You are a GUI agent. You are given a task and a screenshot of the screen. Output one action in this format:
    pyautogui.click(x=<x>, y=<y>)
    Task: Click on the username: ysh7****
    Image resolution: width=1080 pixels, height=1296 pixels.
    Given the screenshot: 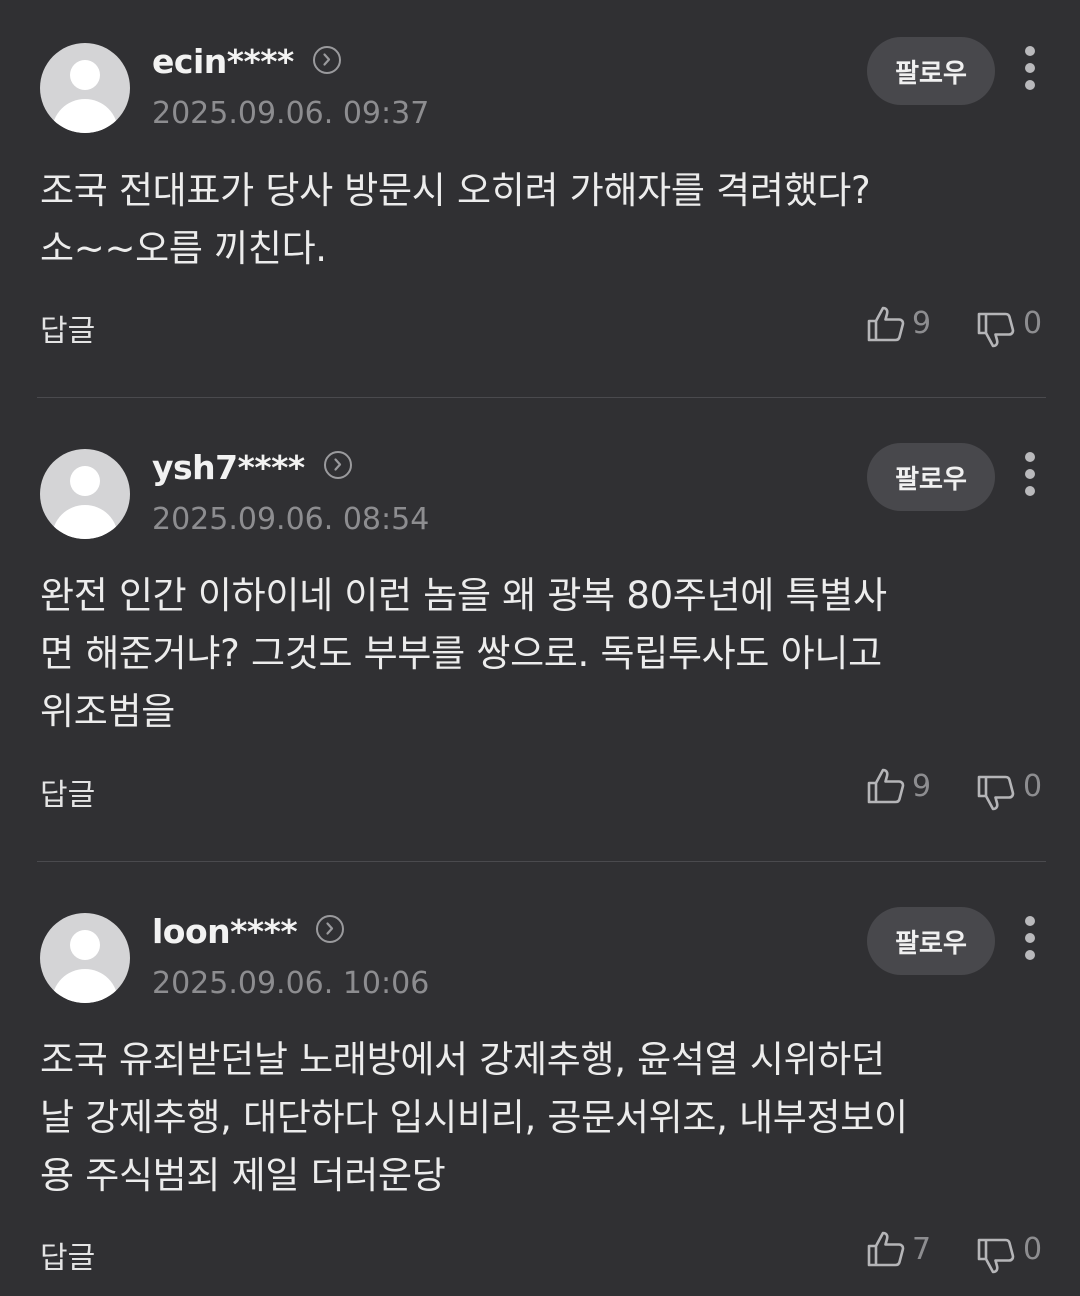 What is the action you would take?
    pyautogui.click(x=228, y=467)
    